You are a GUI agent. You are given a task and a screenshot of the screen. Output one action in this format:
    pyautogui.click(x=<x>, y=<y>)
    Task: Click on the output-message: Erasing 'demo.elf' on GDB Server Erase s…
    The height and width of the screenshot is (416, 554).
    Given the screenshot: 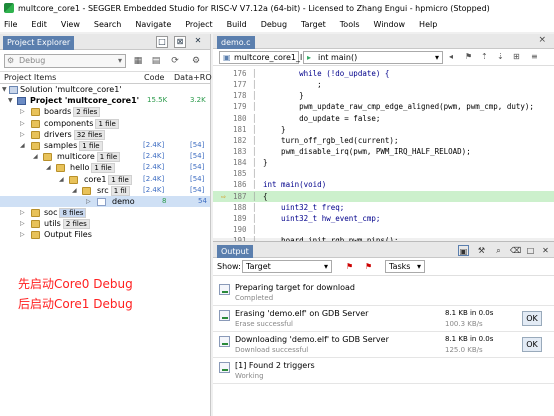 What is the action you would take?
    pyautogui.click(x=383, y=319)
    